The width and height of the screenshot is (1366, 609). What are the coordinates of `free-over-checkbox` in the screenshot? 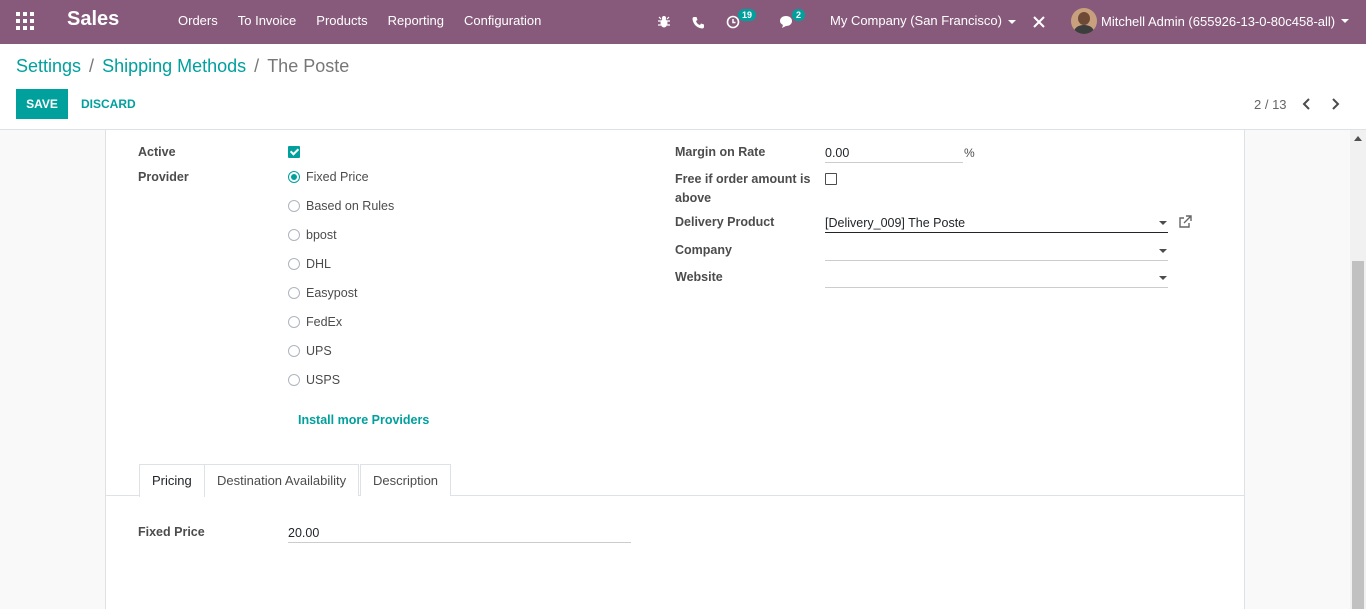 It's located at (831, 179).